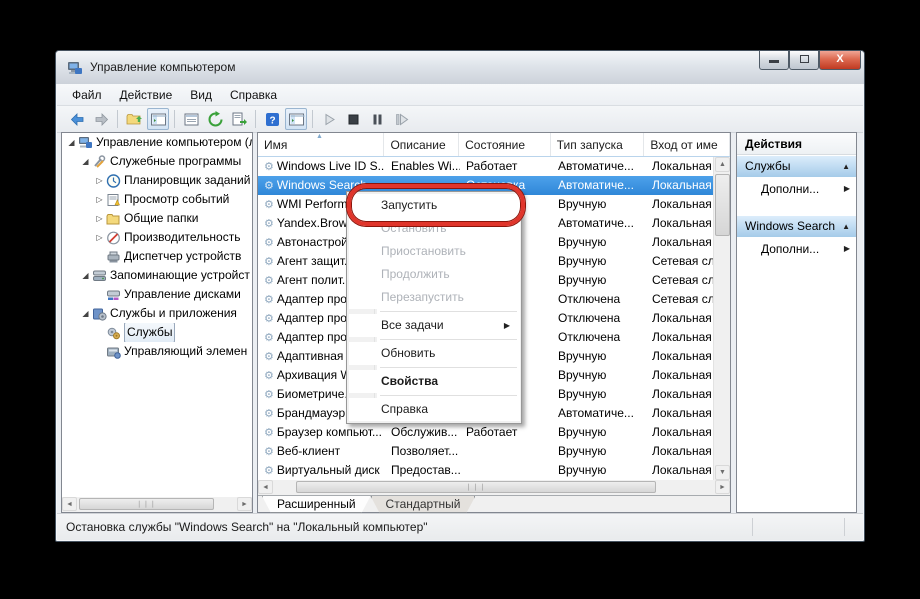  What do you see at coordinates (157, 313) in the screenshot?
I see `tree-item-службы-и-приложения: ◢ Службы и приложения` at bounding box center [157, 313].